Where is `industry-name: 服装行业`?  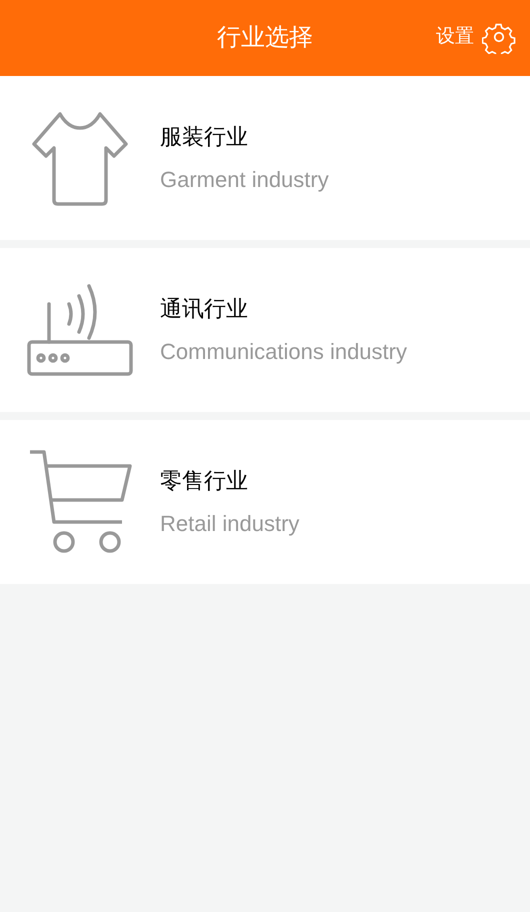 industry-name: 服装行业 is located at coordinates (204, 137).